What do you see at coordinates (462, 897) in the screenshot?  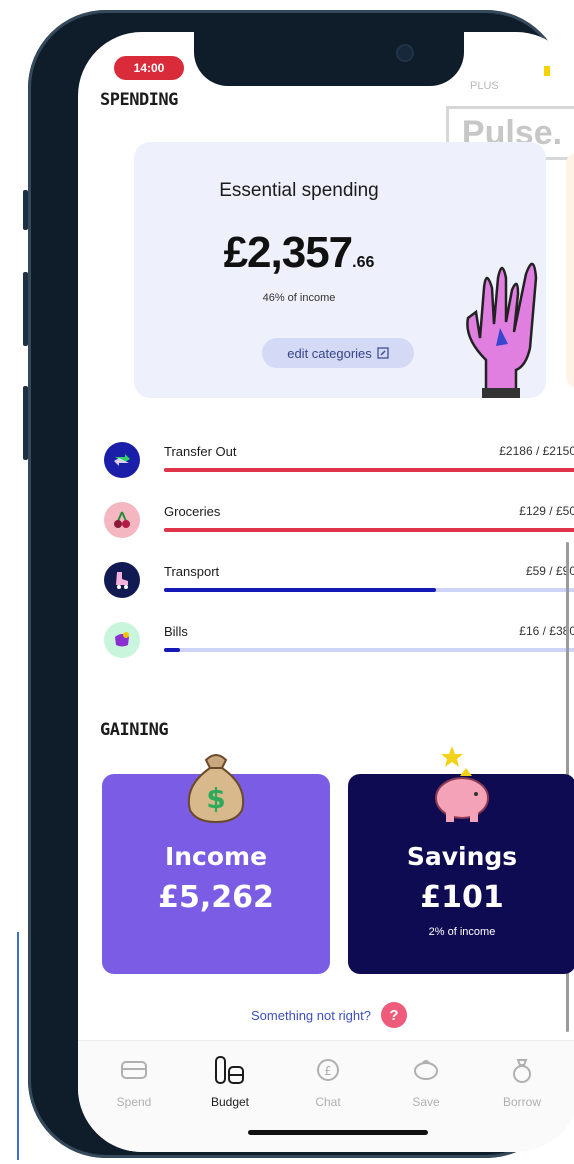 I see `savings-value: £101` at bounding box center [462, 897].